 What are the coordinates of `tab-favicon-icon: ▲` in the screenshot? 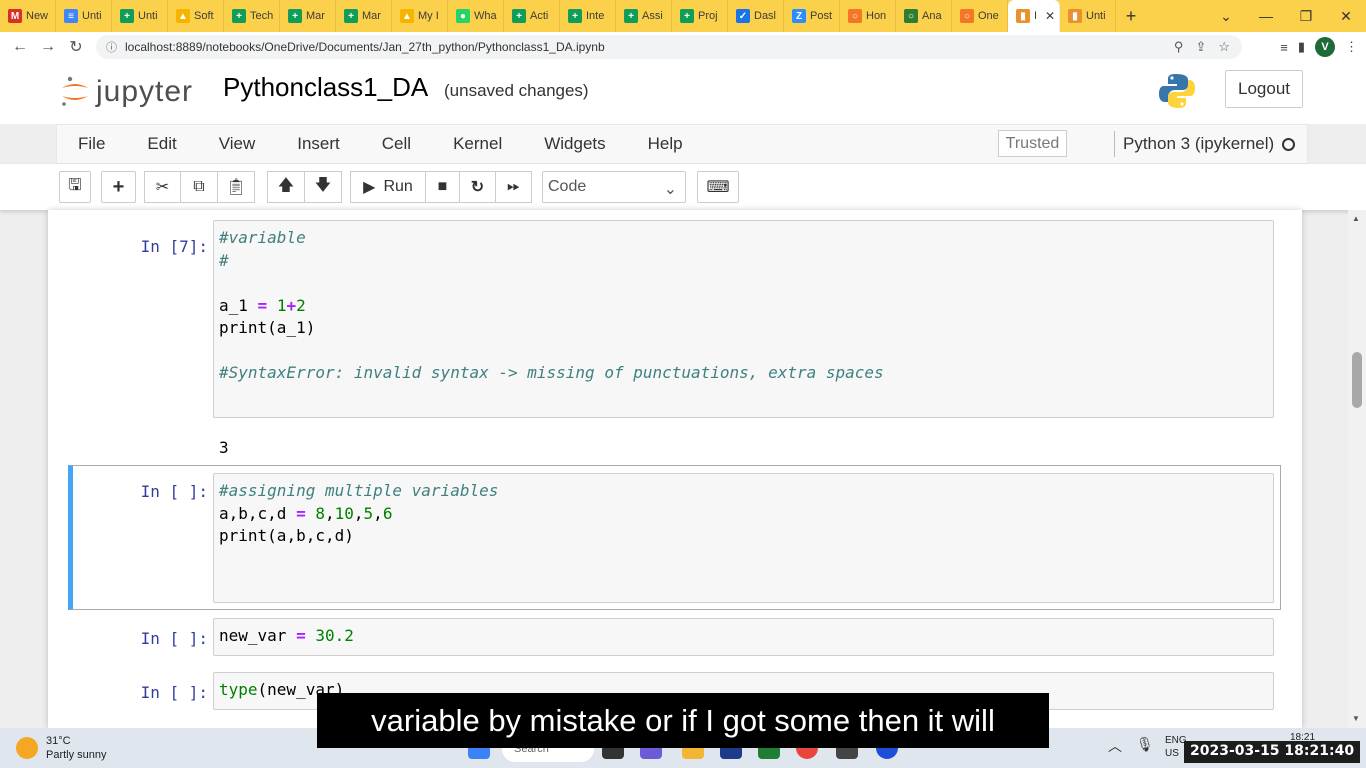 It's located at (183, 16).